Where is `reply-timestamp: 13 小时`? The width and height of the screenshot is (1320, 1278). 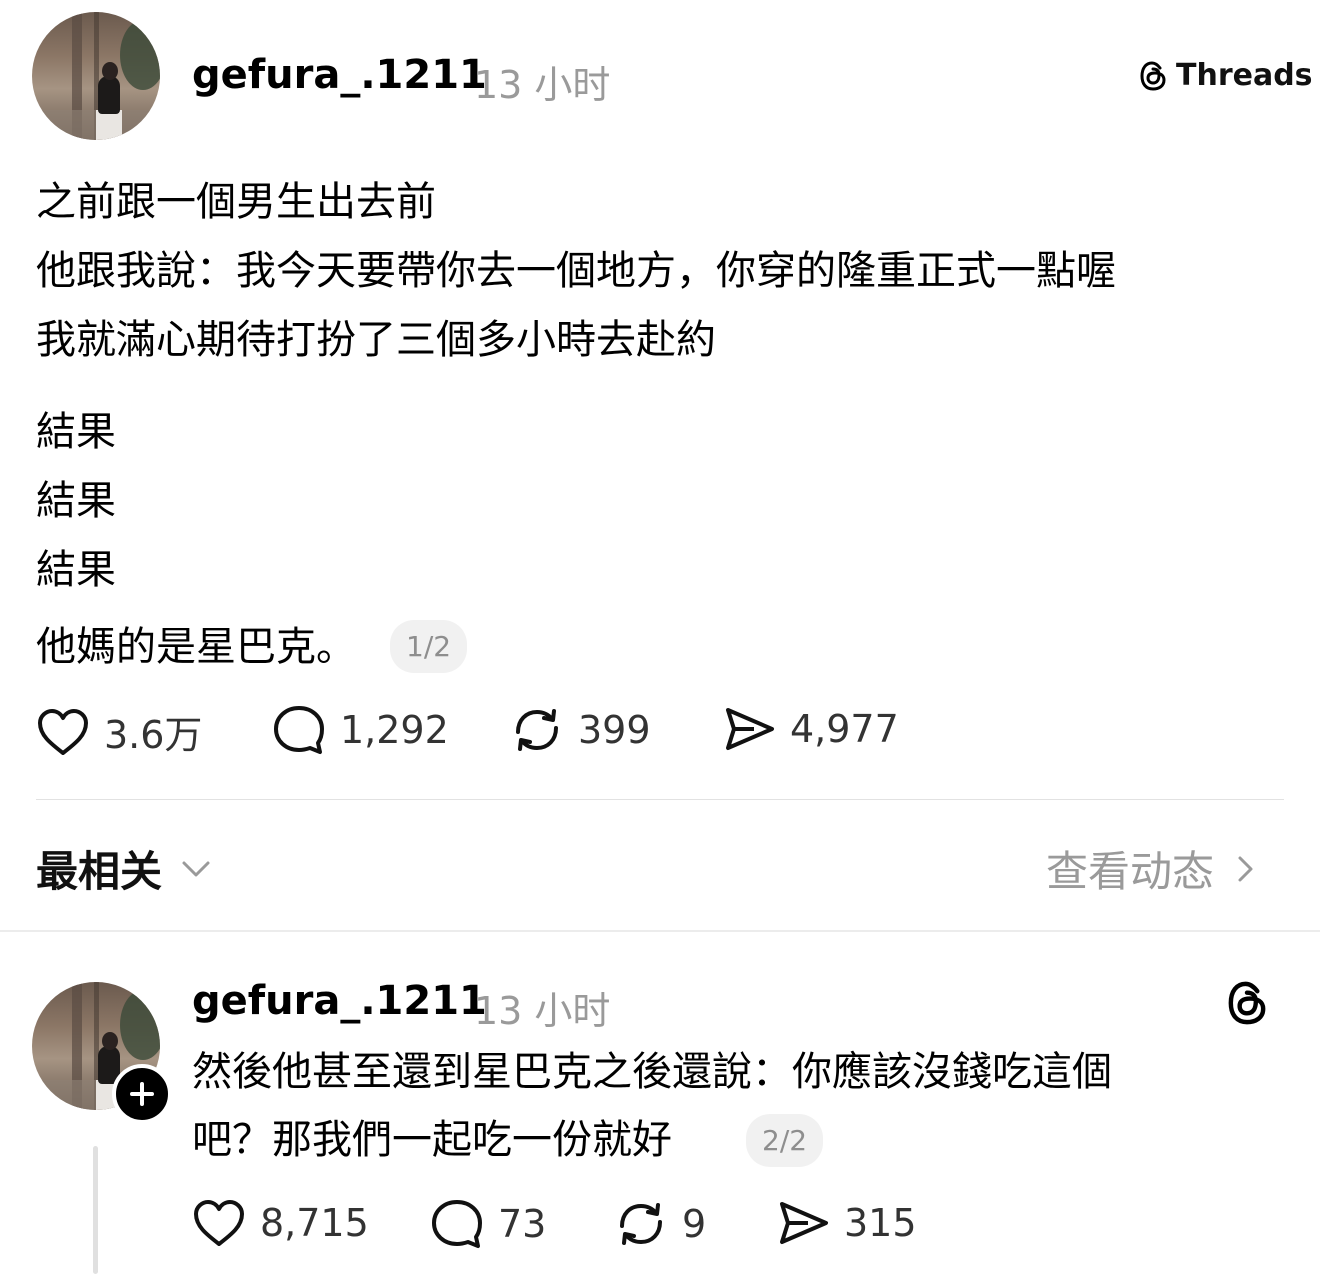 reply-timestamp: 13 小时 is located at coordinates (542, 1011).